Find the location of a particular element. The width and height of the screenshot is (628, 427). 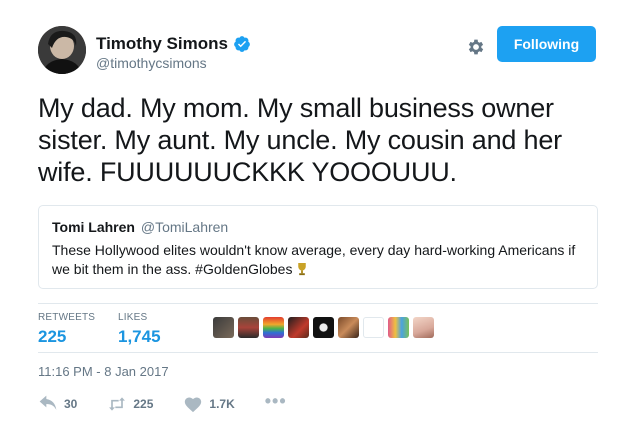

quoted-author-handle: @TomiLahren is located at coordinates (184, 227).